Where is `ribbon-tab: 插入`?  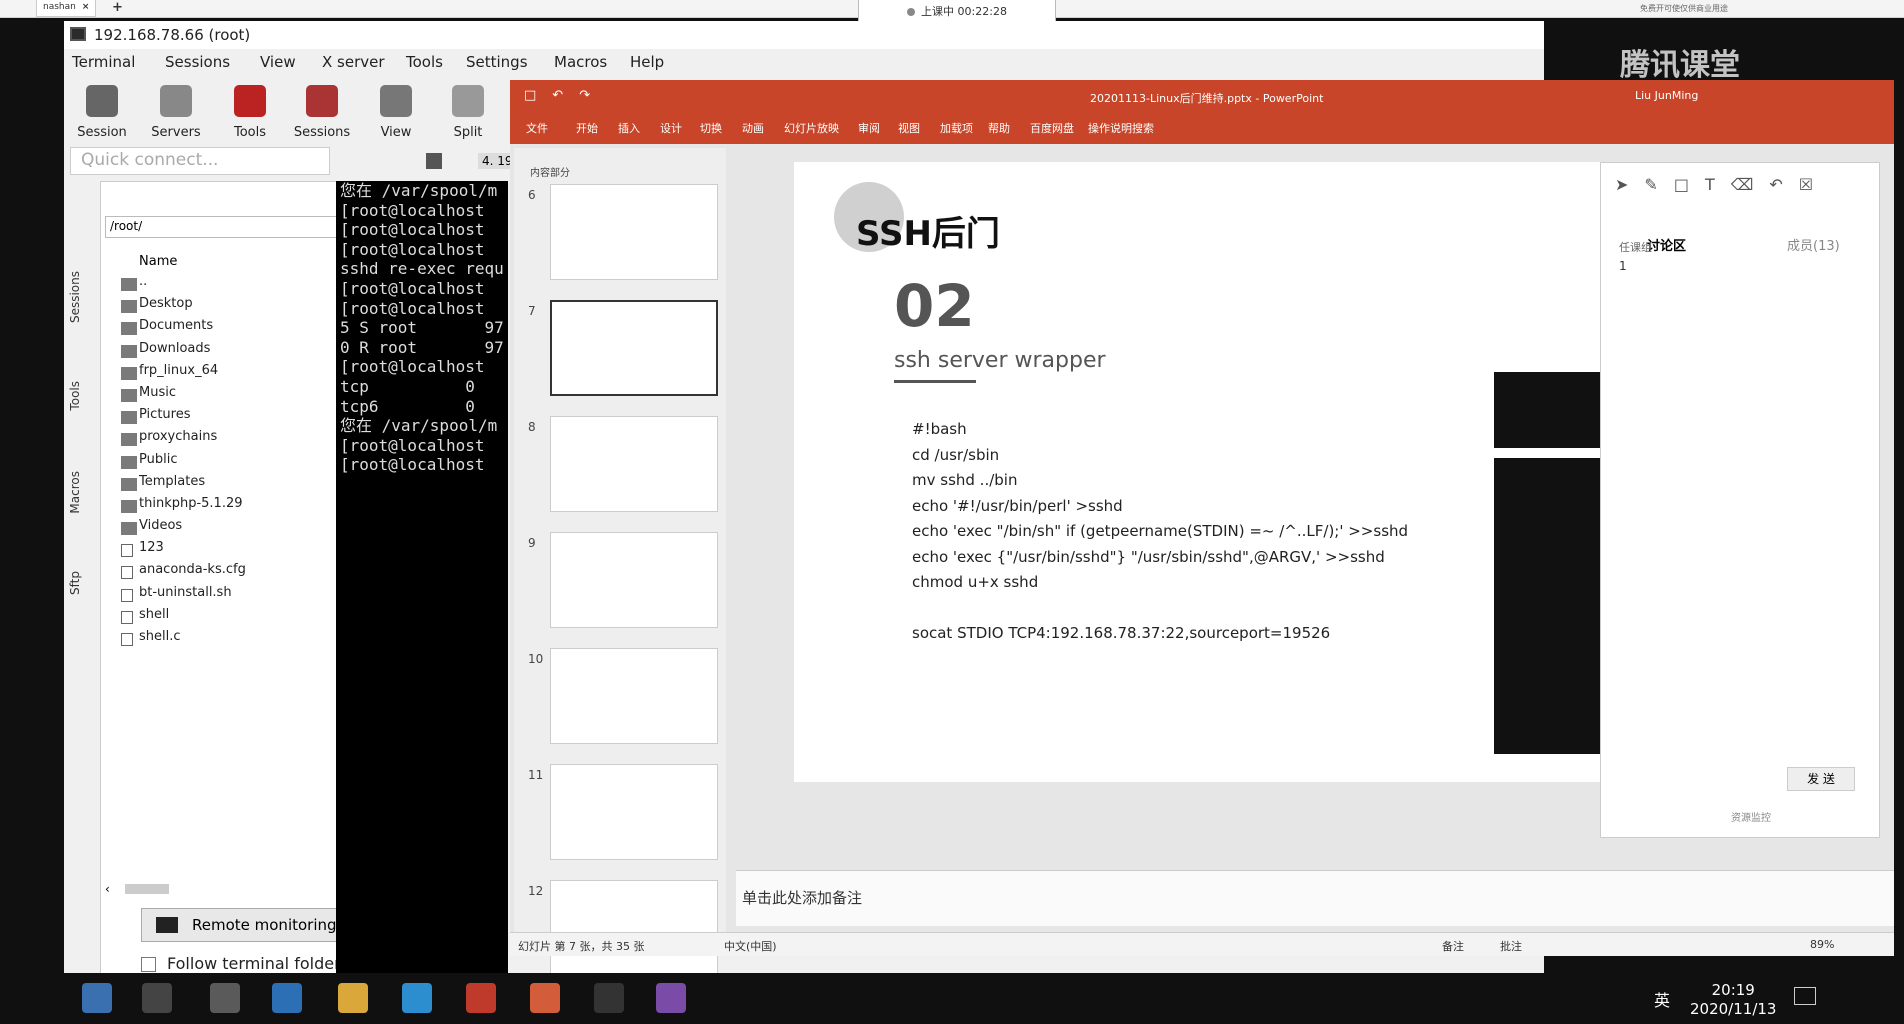 ribbon-tab: 插入 is located at coordinates (629, 128).